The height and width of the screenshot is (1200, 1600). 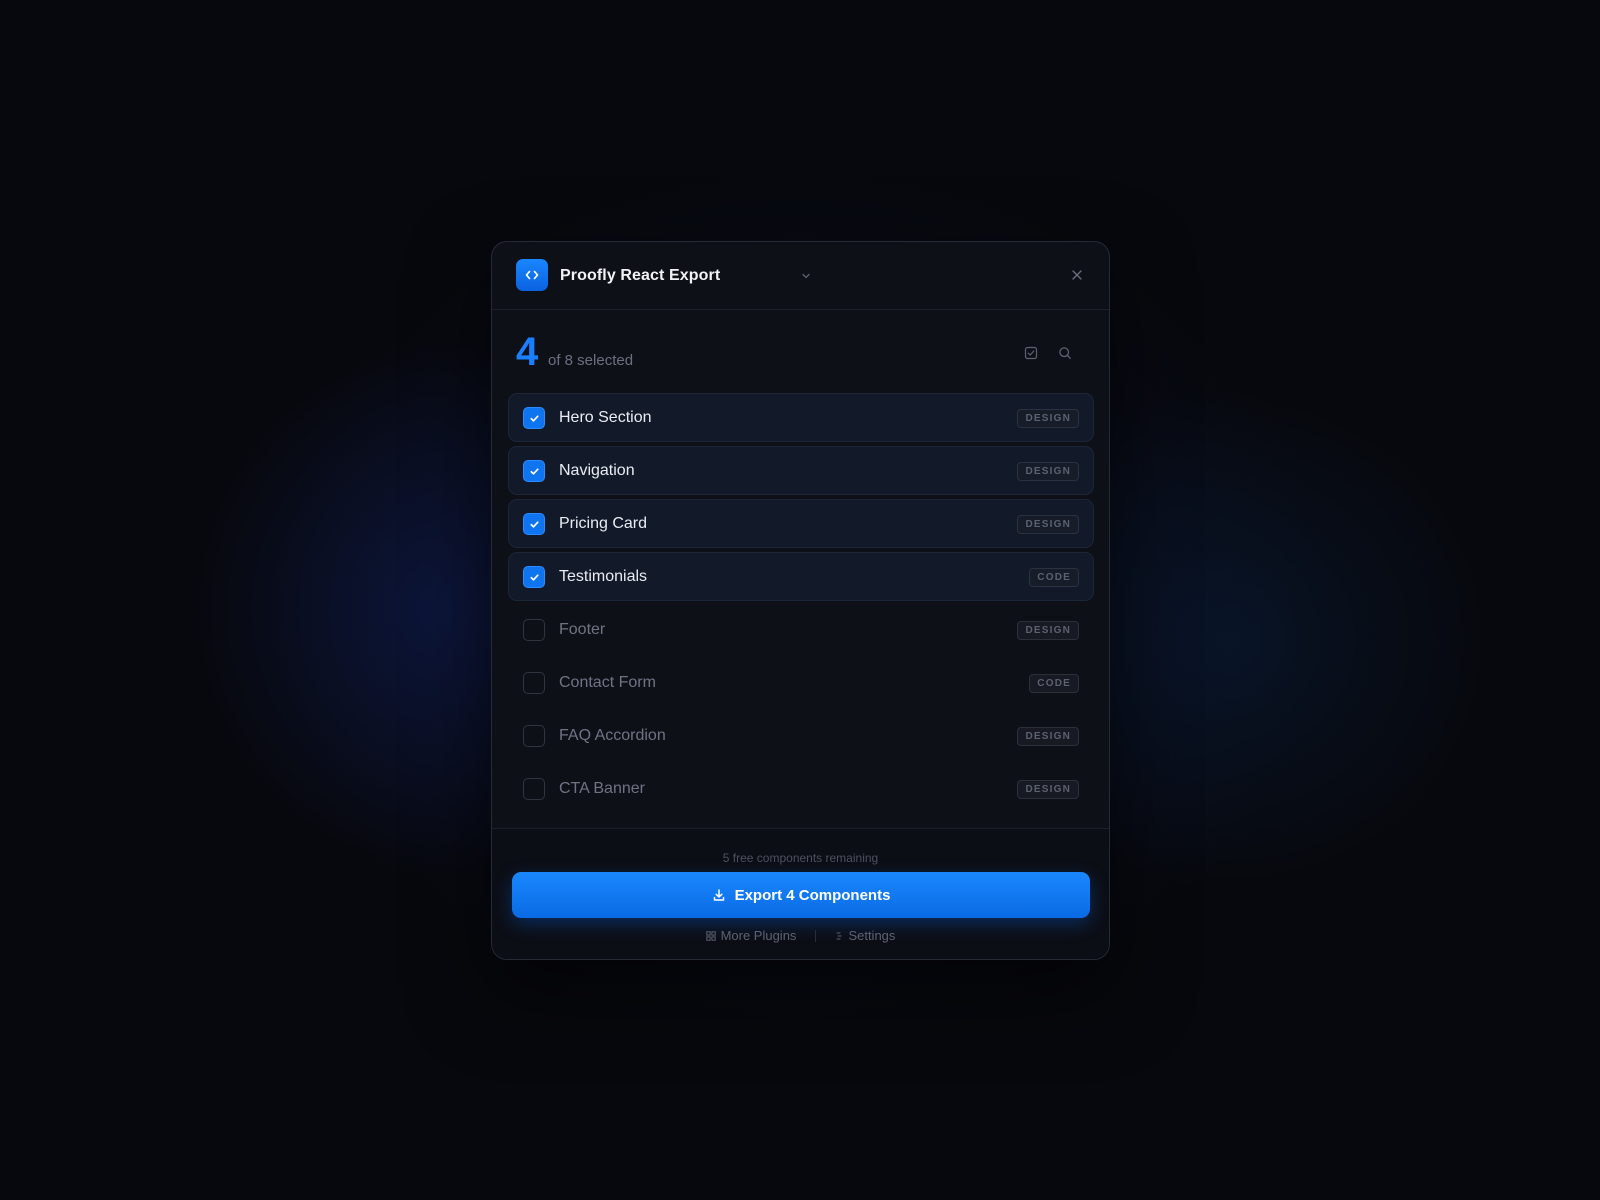 I want to click on component-row: Hero Section DESIGN, so click(x=801, y=417).